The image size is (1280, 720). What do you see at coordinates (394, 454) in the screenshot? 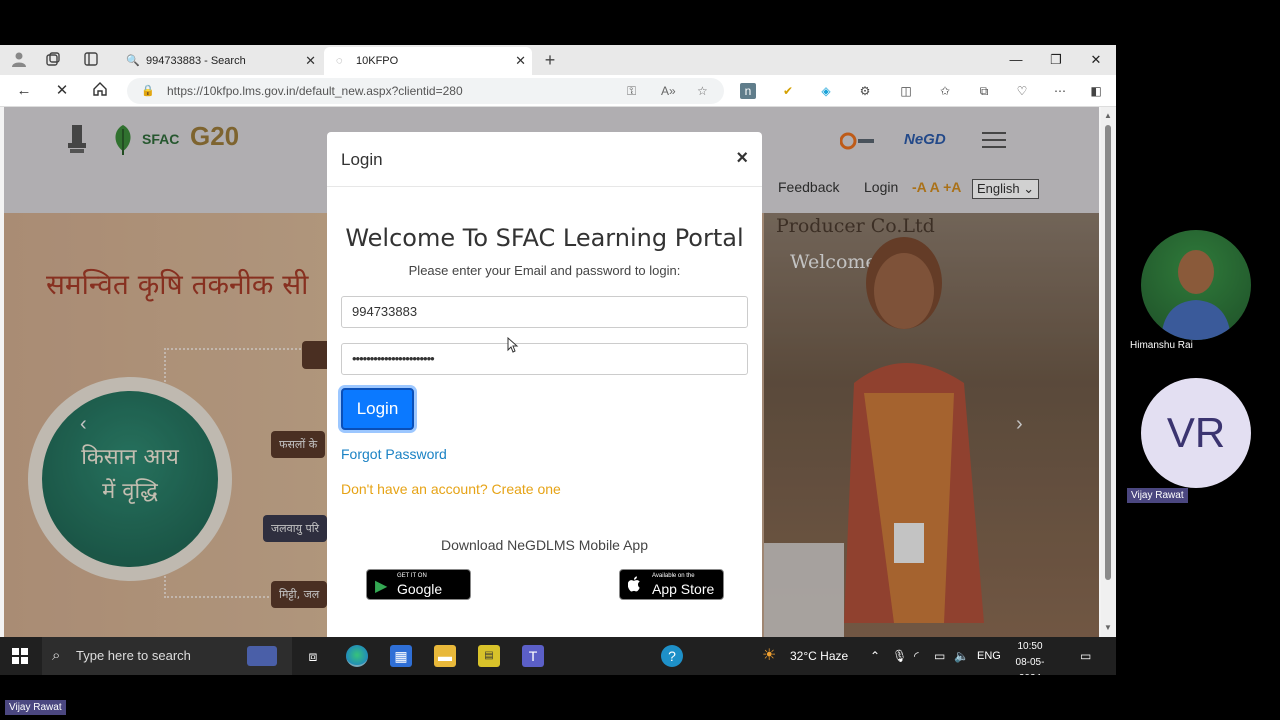
I see `forgot-password-link: Forgot Password` at bounding box center [394, 454].